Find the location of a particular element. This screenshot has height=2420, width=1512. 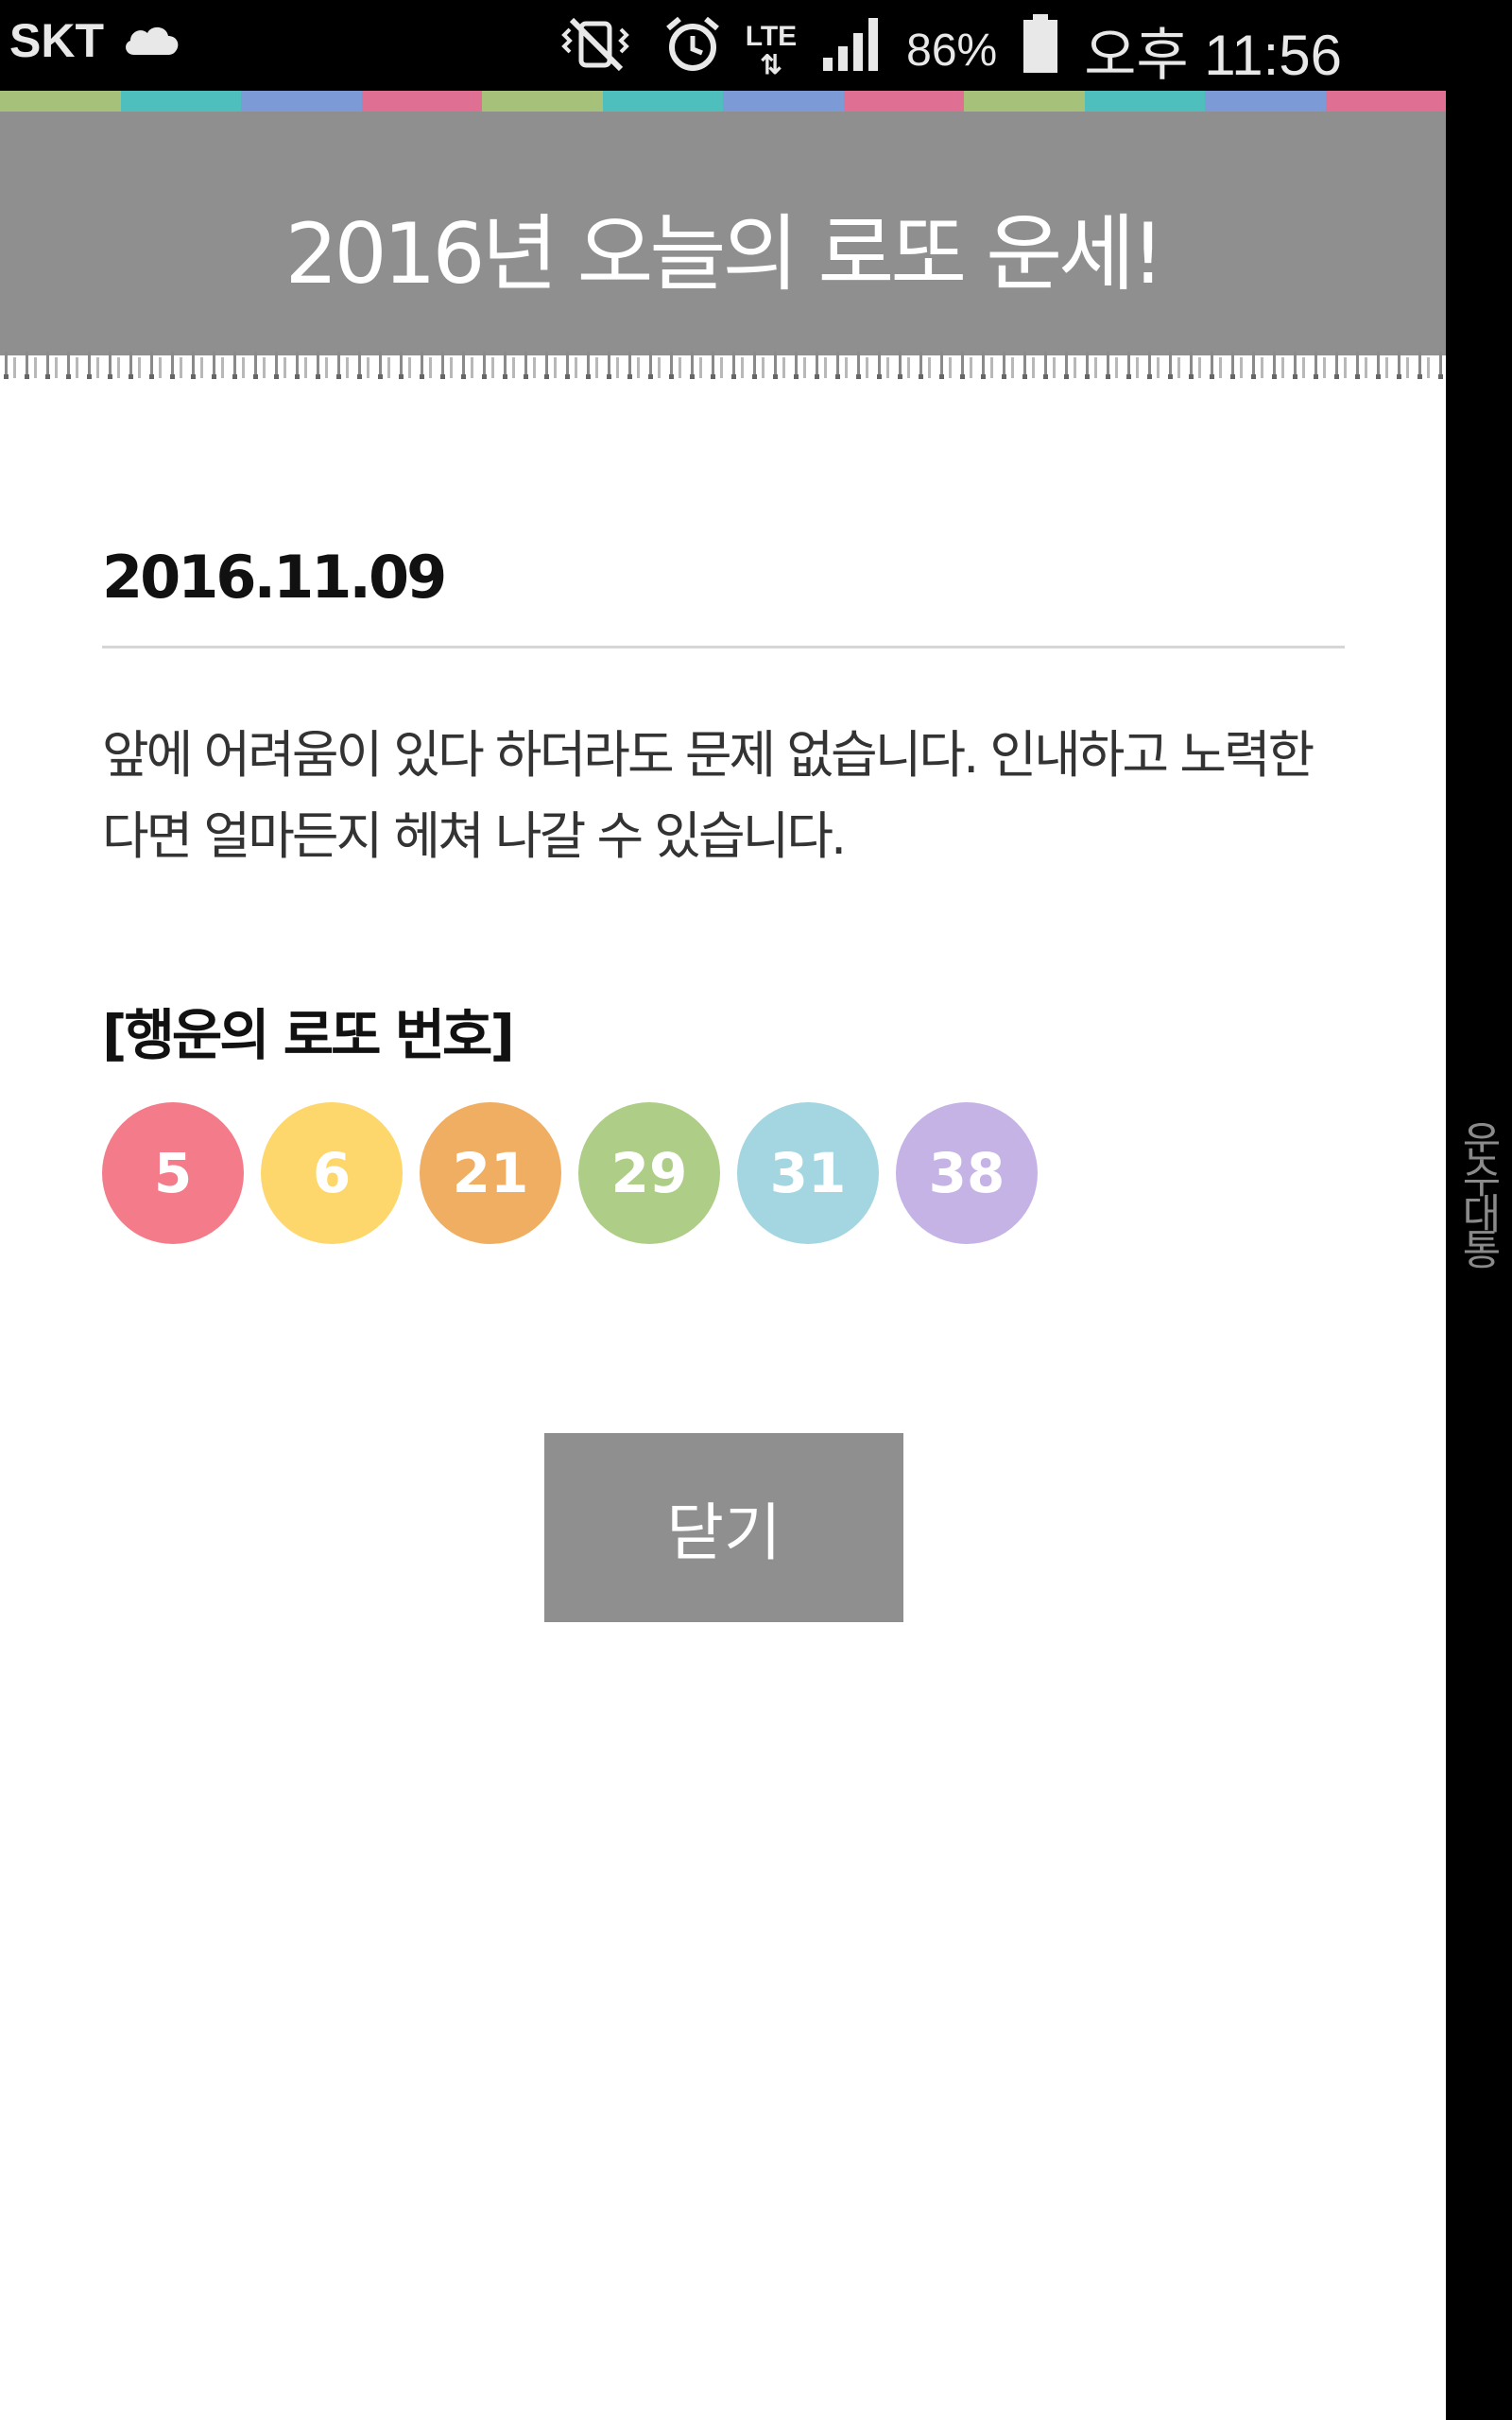

lotto-ball: 5 is located at coordinates (173, 1173).